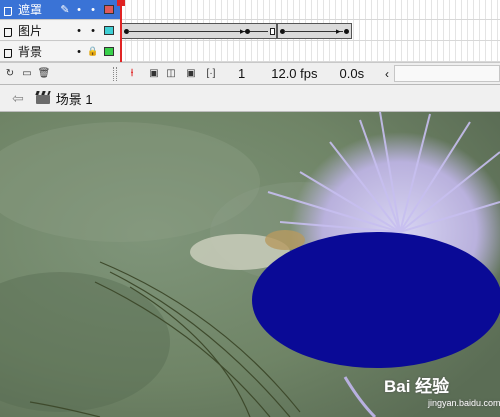  Describe the element at coordinates (314, 31) in the screenshot. I see `motion-tween-2: ▸` at that location.